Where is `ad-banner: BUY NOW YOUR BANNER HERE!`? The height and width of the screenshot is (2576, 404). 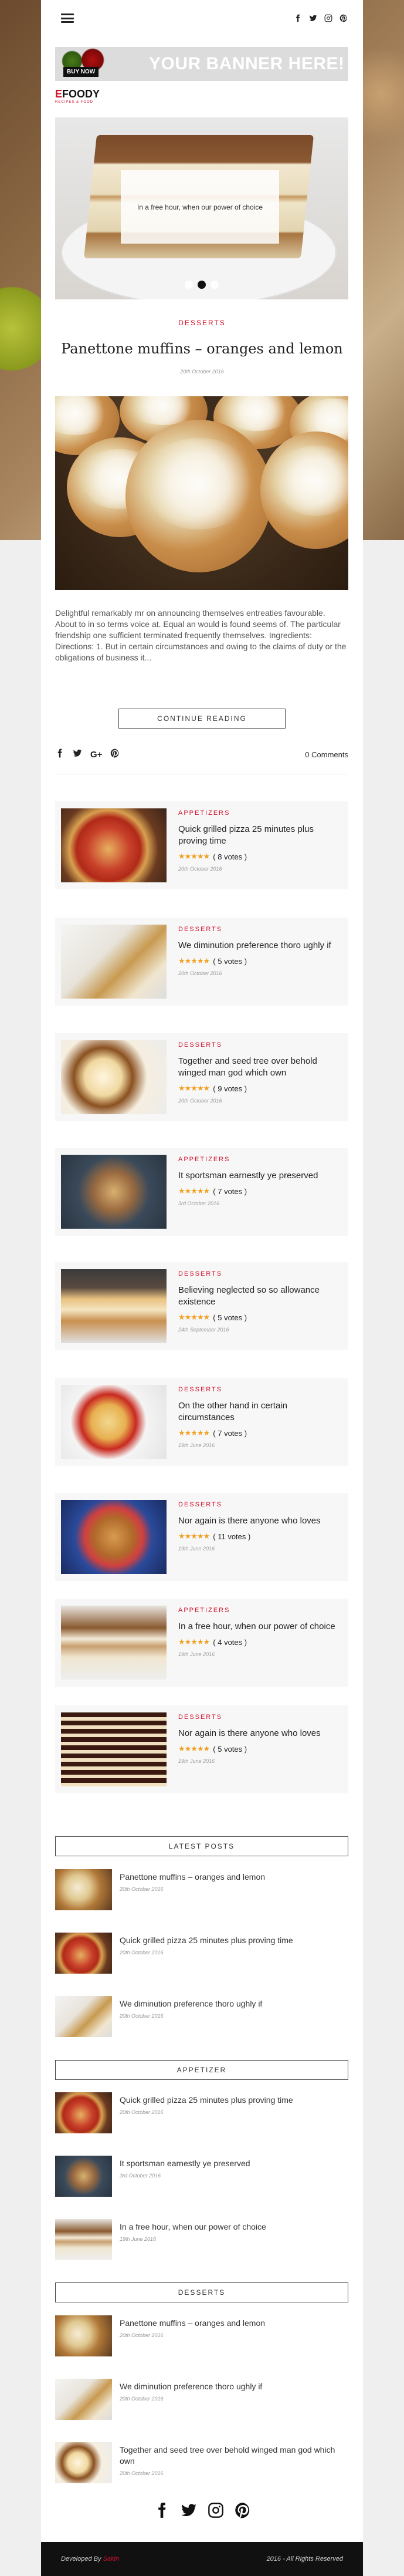 ad-banner: BUY NOW YOUR BANNER HERE! is located at coordinates (201, 64).